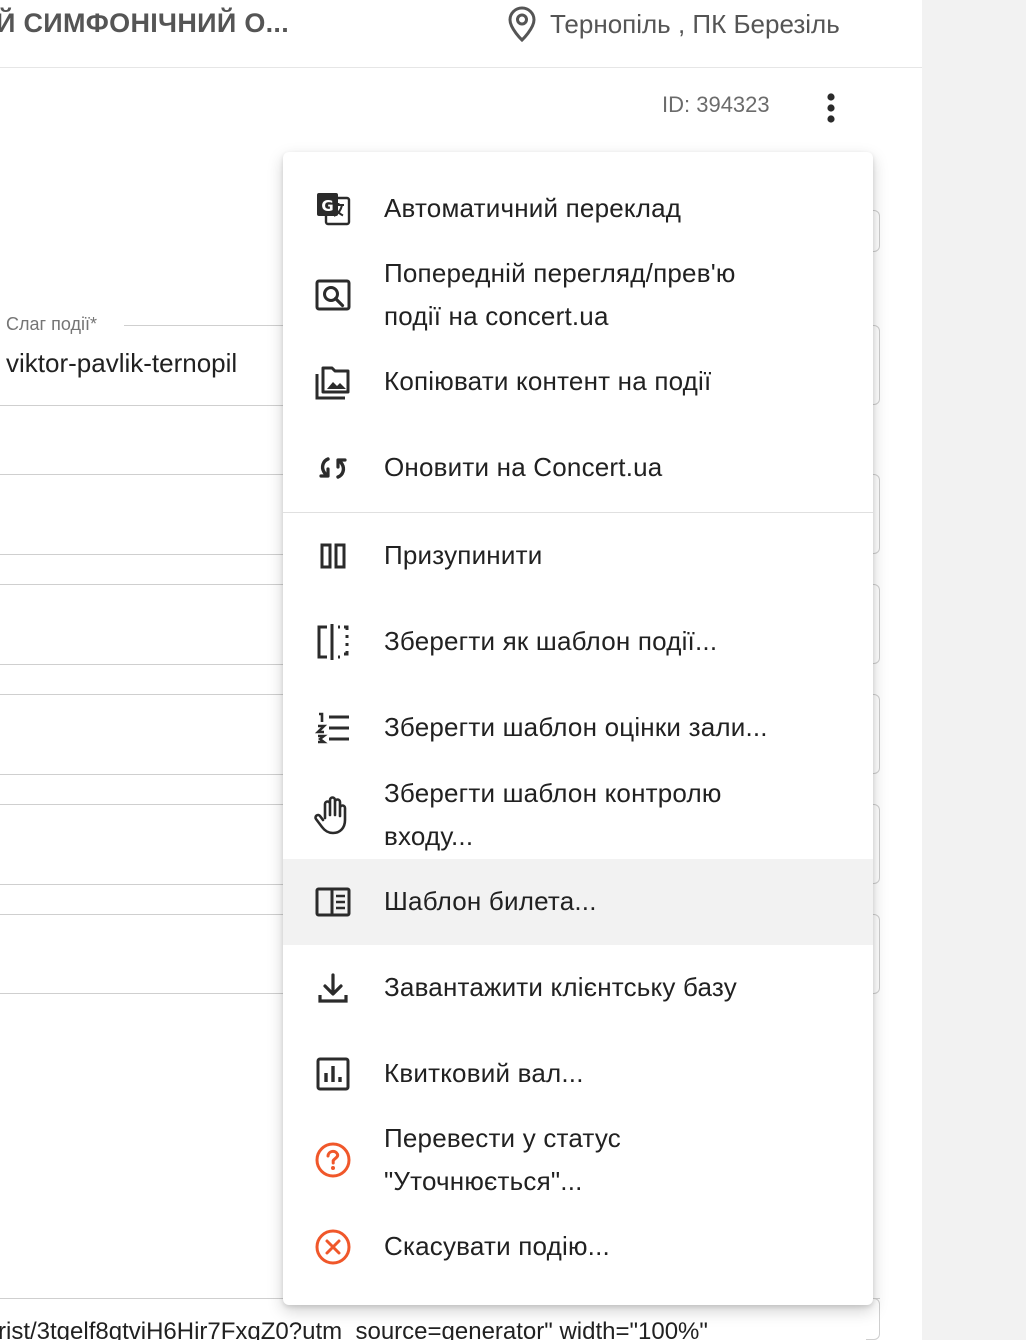 This screenshot has width=1026, height=1340. Describe the element at coordinates (333, 1074) in the screenshot. I see `bar-chart-icon` at that location.